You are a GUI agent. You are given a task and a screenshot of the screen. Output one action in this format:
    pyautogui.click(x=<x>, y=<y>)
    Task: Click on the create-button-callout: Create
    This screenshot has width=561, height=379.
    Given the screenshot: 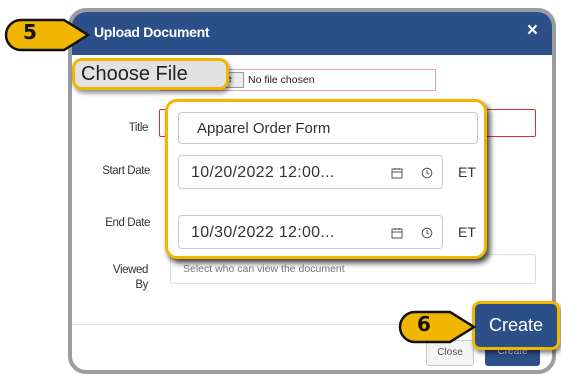 What is the action you would take?
    pyautogui.click(x=516, y=325)
    